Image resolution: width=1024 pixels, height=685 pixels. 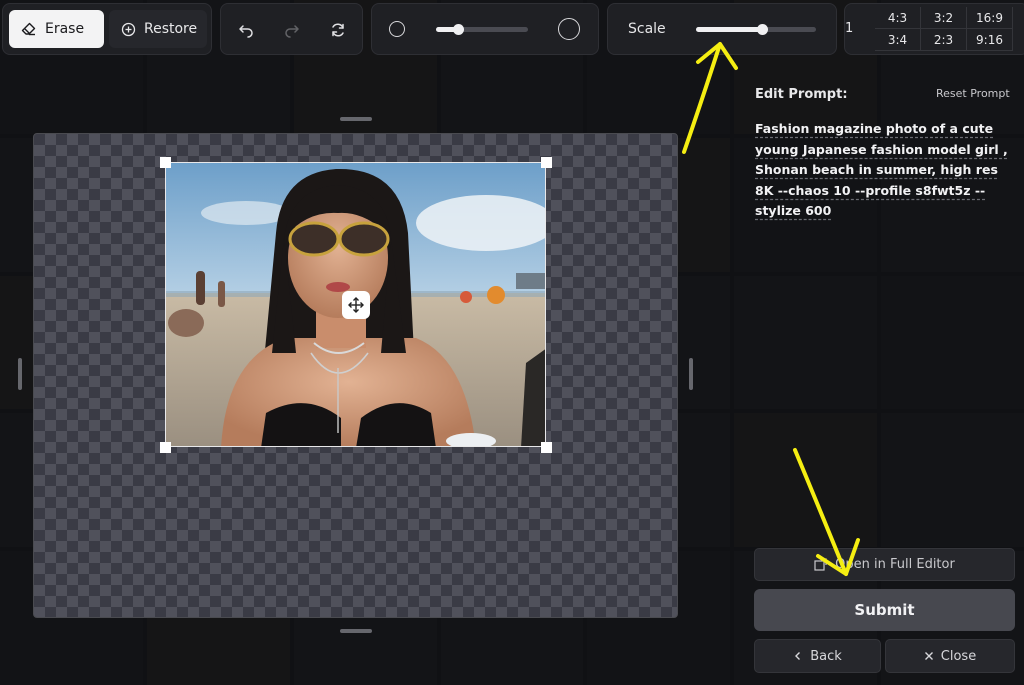 I want to click on external-window-icon, so click(x=820, y=564).